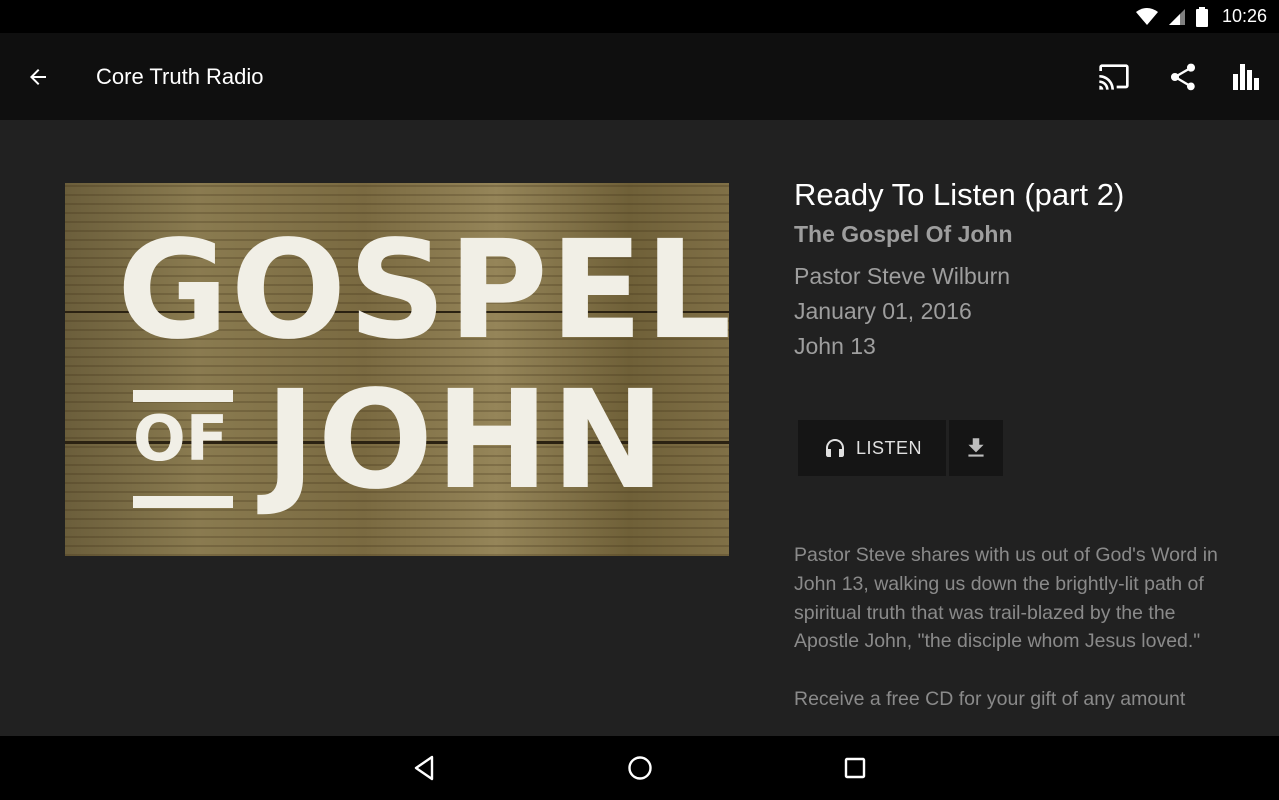 The width and height of the screenshot is (1279, 800). I want to click on equalizer-button, so click(1247, 77).